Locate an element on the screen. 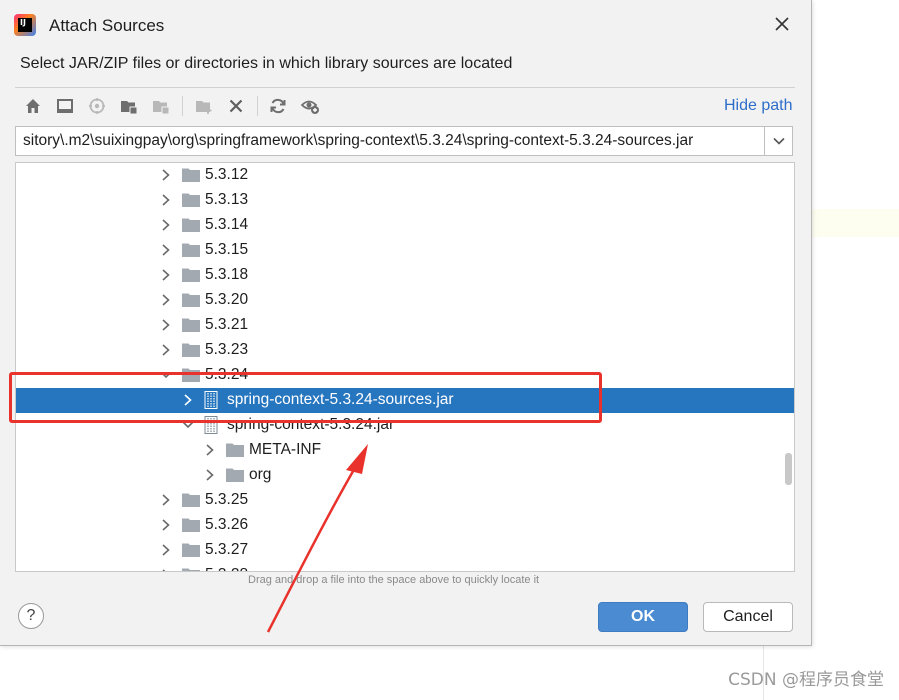 The width and height of the screenshot is (899, 700). tree-row: 5.3.23 is located at coordinates (405, 350).